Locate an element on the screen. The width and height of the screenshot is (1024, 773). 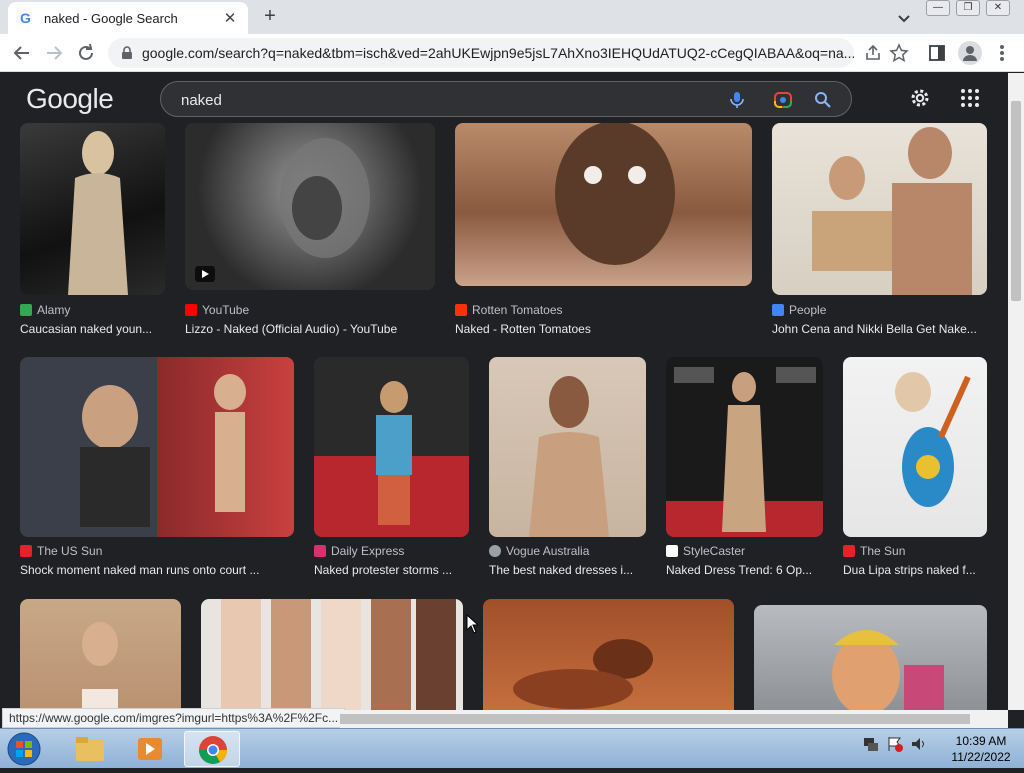
tab-close-icon: ✕ is located at coordinates (230, 18).